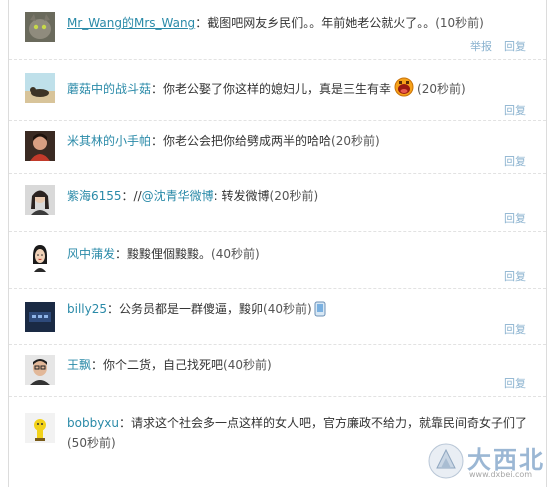 This screenshot has height=487, width=553. What do you see at coordinates (241, 196) in the screenshot?
I see `comment-body: : 转发微博` at bounding box center [241, 196].